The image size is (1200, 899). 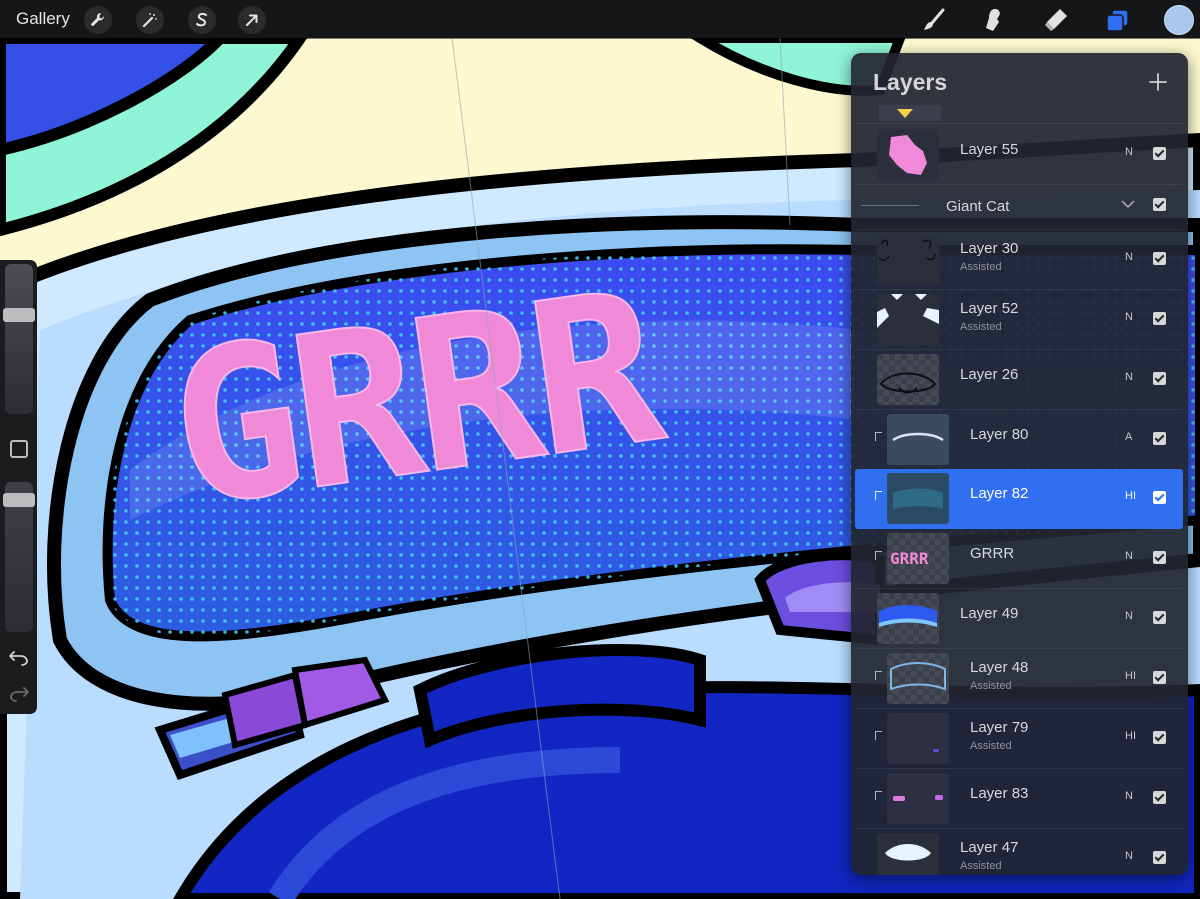 I want to click on layer-row: Layer 82 HI, so click(x=1019, y=499).